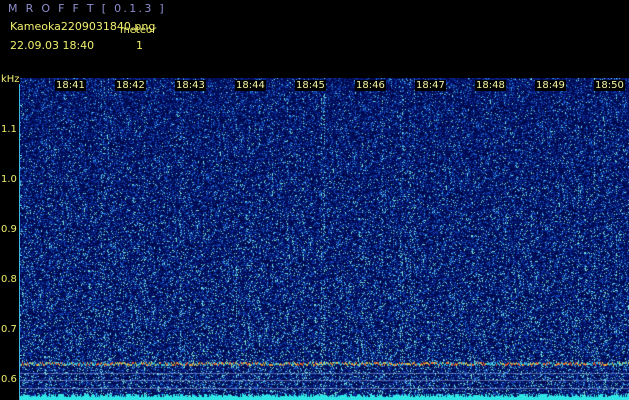  What do you see at coordinates (609, 85) in the screenshot?
I see `time-tick: 18:50` at bounding box center [609, 85].